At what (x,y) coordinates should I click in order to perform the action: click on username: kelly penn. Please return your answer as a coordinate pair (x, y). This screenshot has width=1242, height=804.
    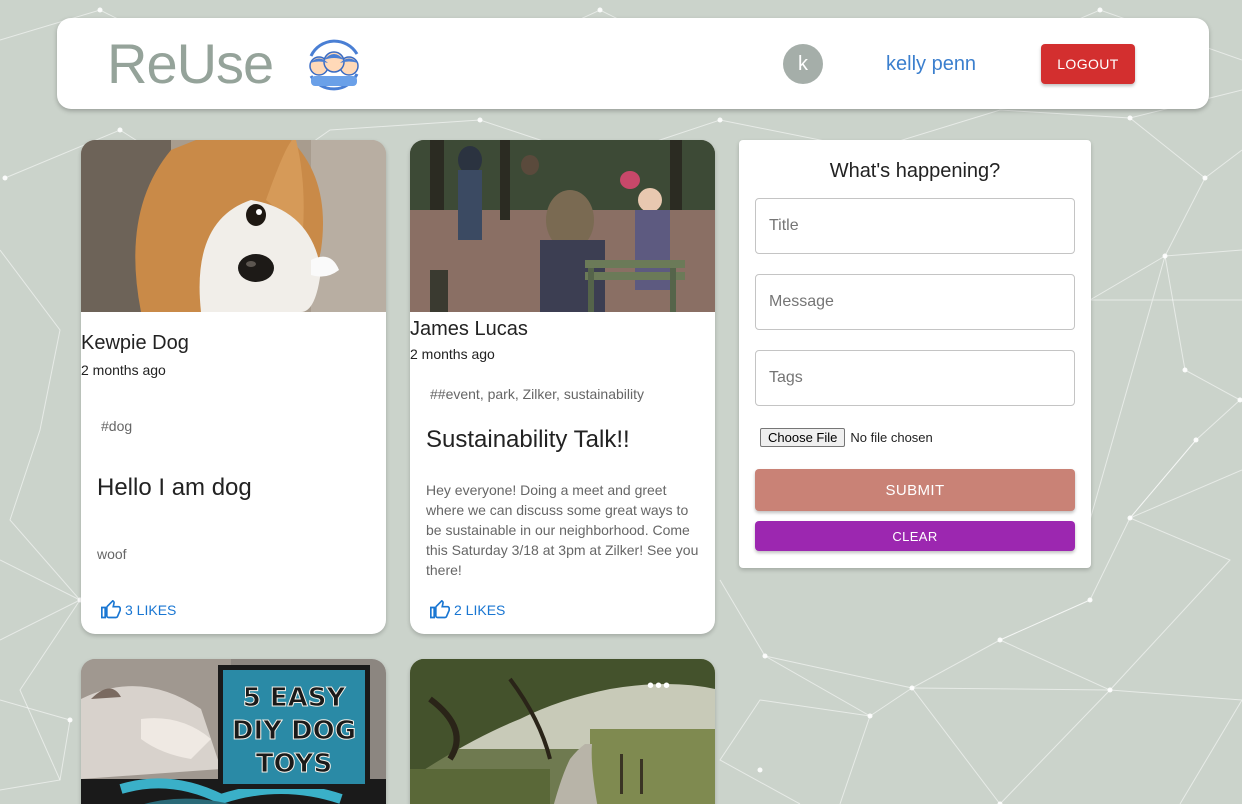
    Looking at the image, I should click on (931, 64).